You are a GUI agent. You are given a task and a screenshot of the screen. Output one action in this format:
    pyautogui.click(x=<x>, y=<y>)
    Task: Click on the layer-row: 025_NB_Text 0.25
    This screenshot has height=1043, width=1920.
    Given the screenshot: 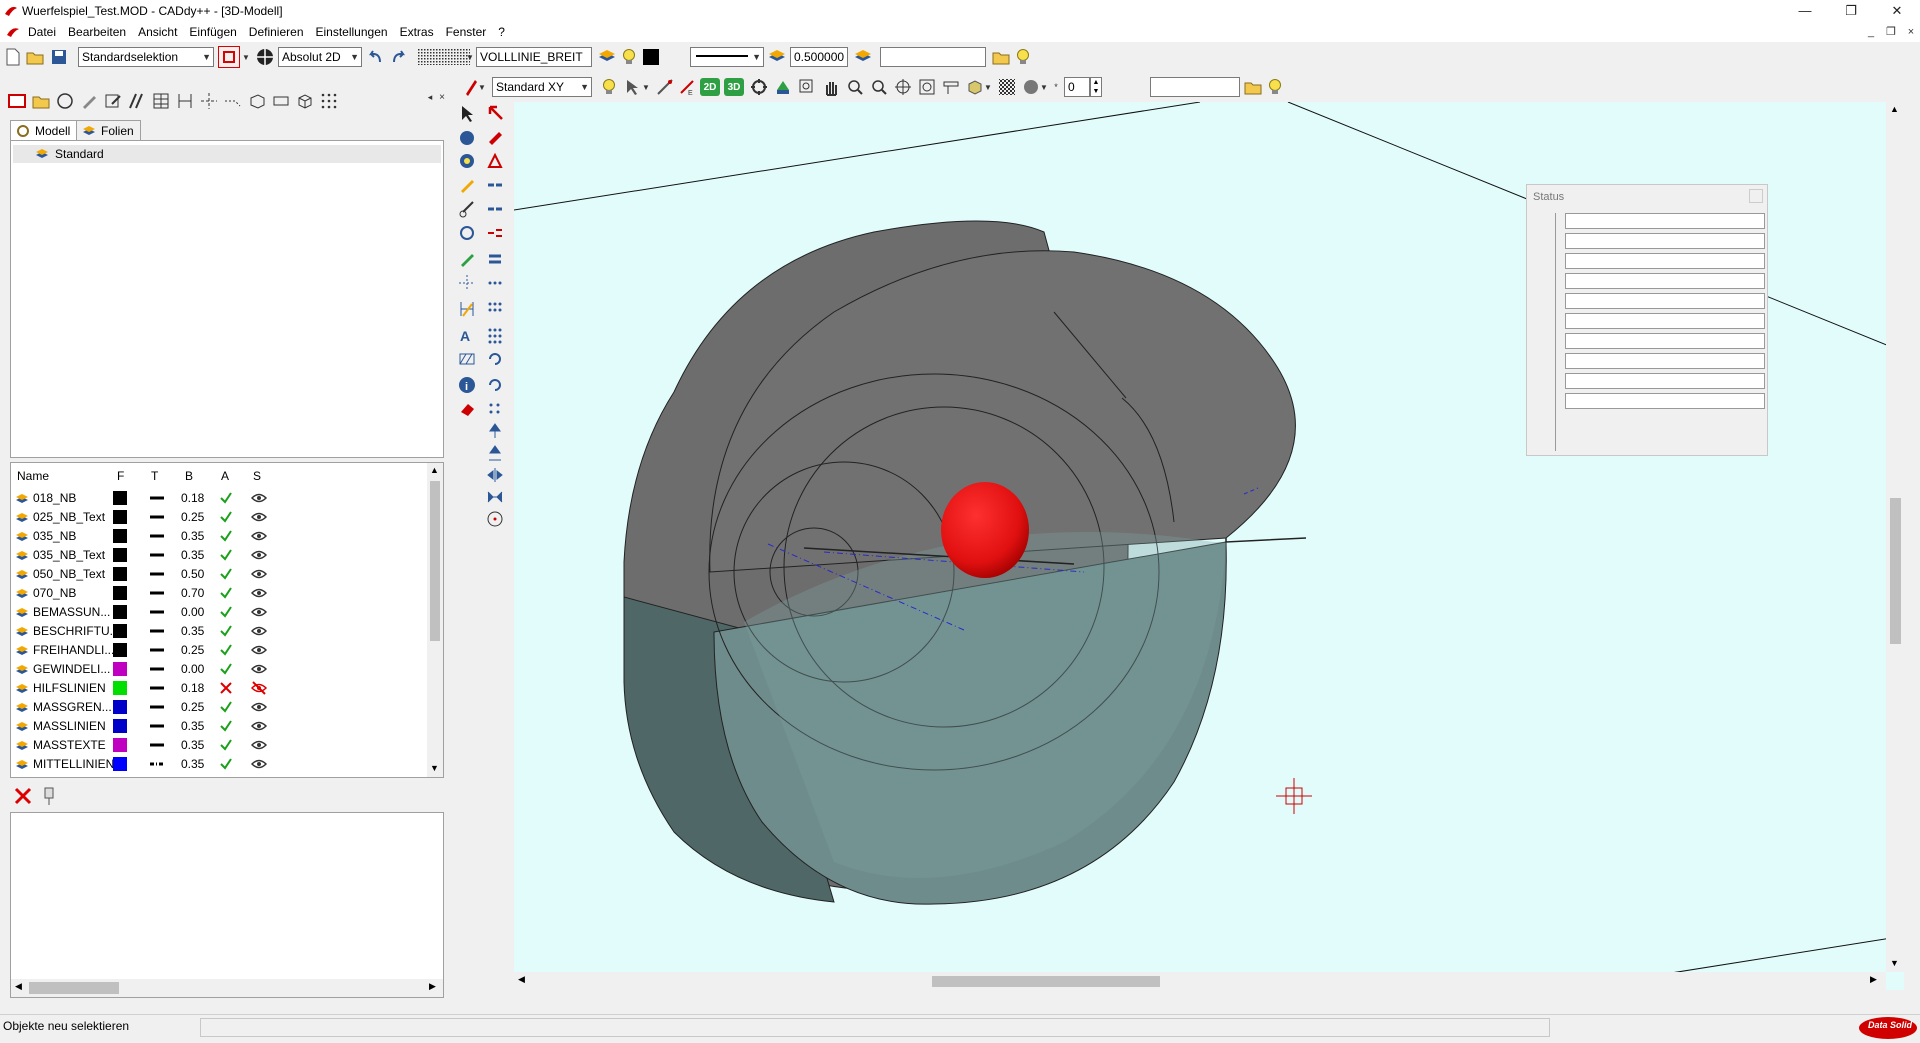 What is the action you would take?
    pyautogui.click(x=219, y=517)
    